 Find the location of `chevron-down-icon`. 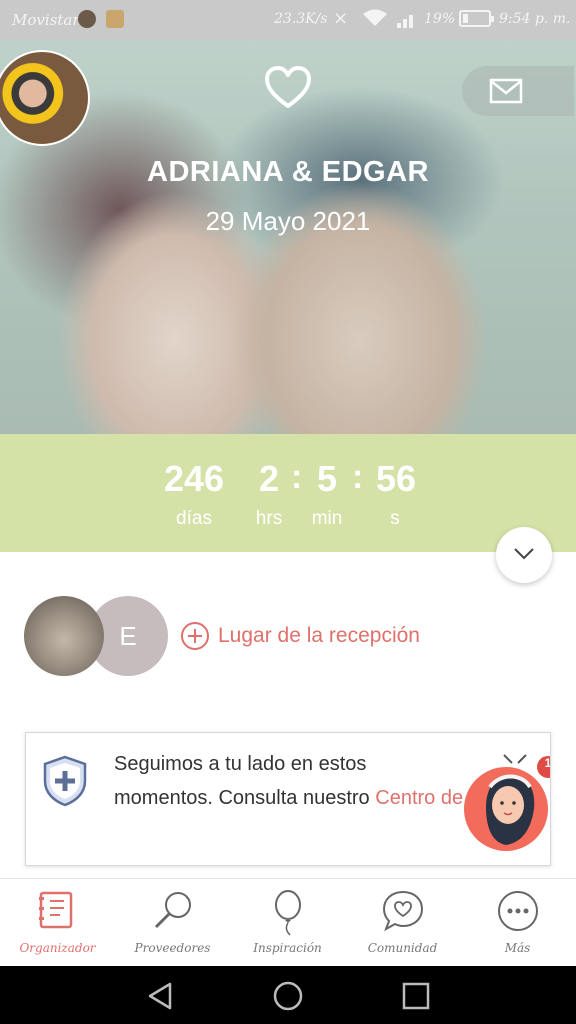

chevron-down-icon is located at coordinates (524, 554).